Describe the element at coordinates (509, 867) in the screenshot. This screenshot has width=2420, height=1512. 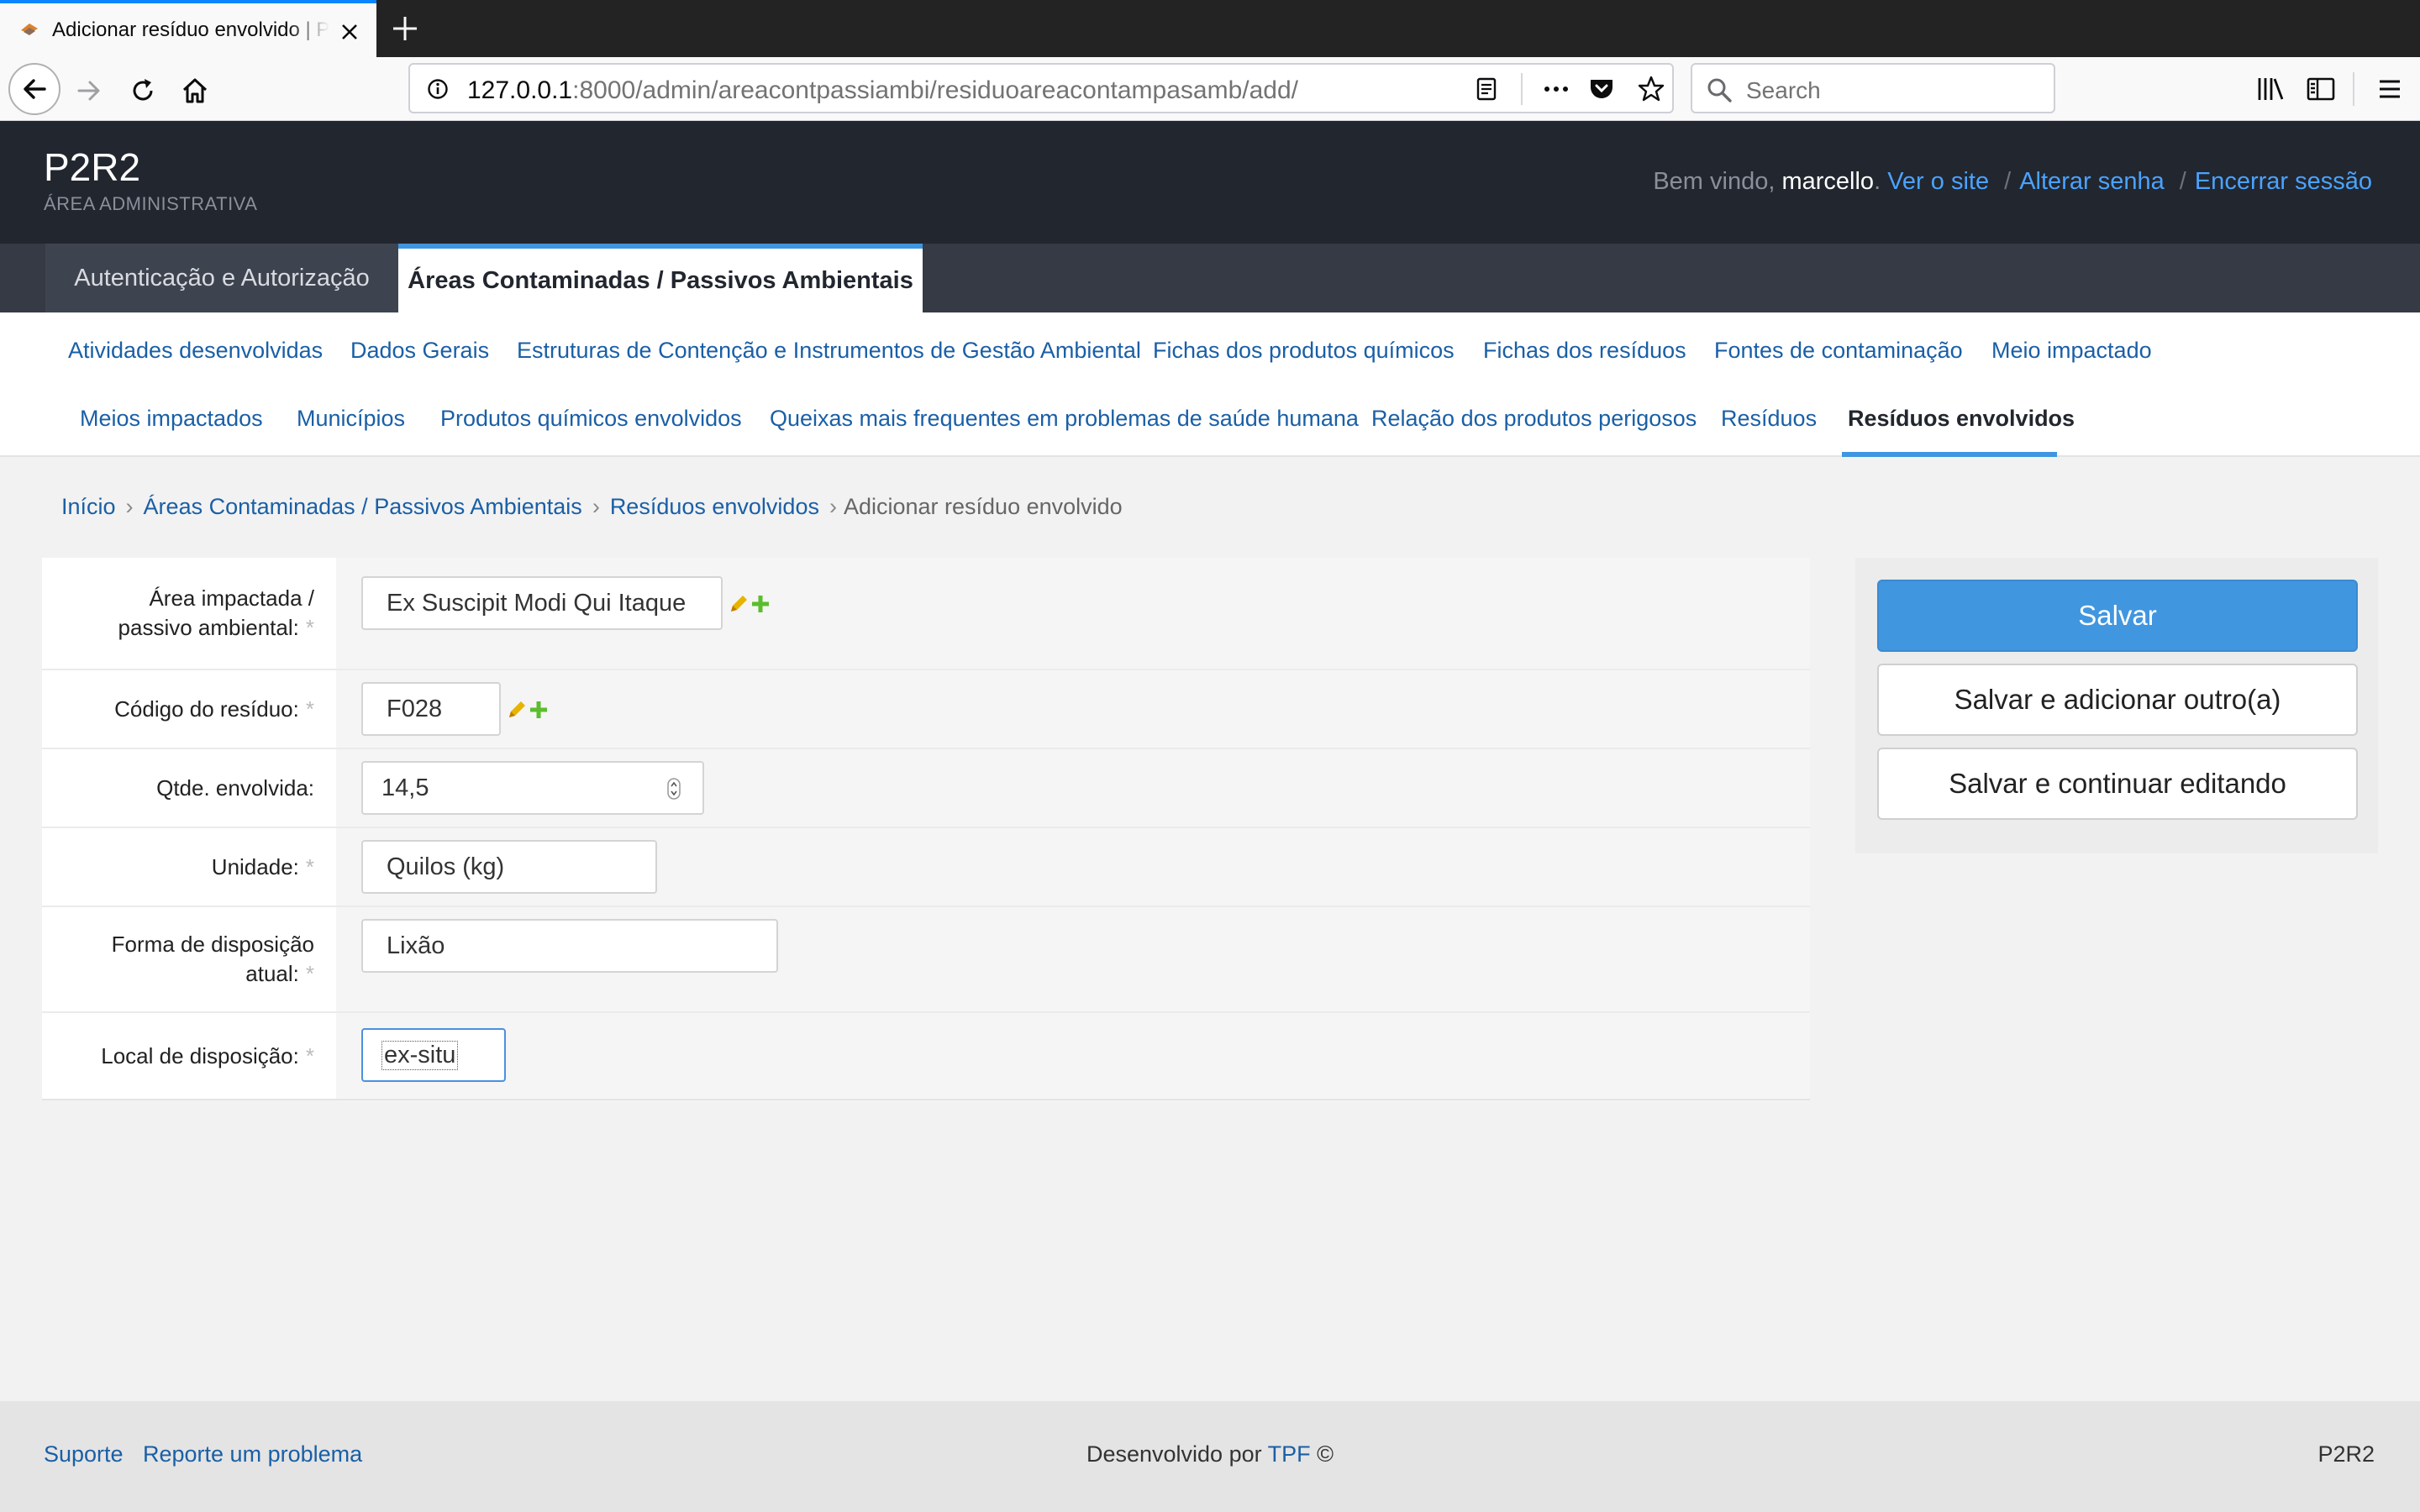
I see `unidade-select: Quilos (kg)` at that location.